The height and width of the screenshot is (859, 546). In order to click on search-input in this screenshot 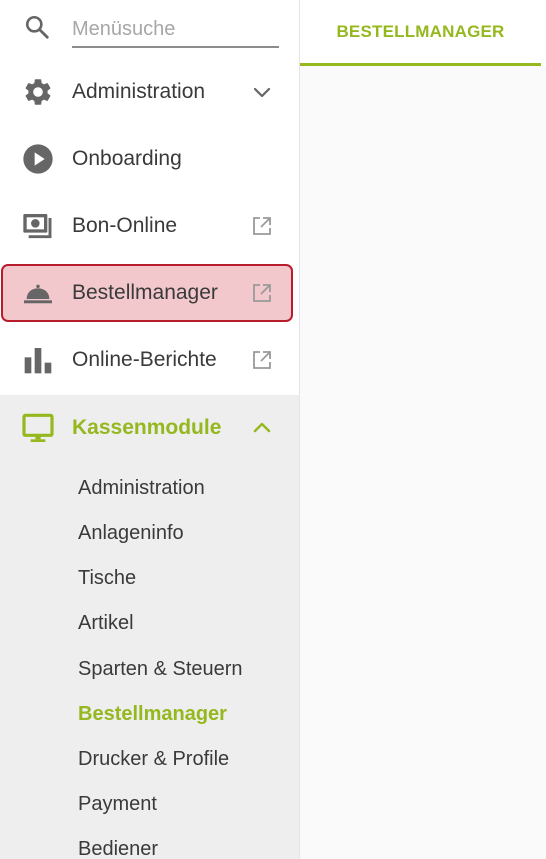, I will do `click(175, 30)`.